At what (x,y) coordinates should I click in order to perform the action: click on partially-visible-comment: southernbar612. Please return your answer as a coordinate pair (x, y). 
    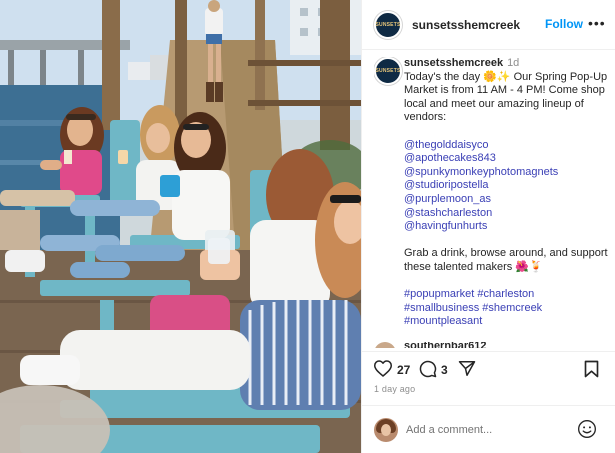
    Looking at the image, I should click on (493, 345).